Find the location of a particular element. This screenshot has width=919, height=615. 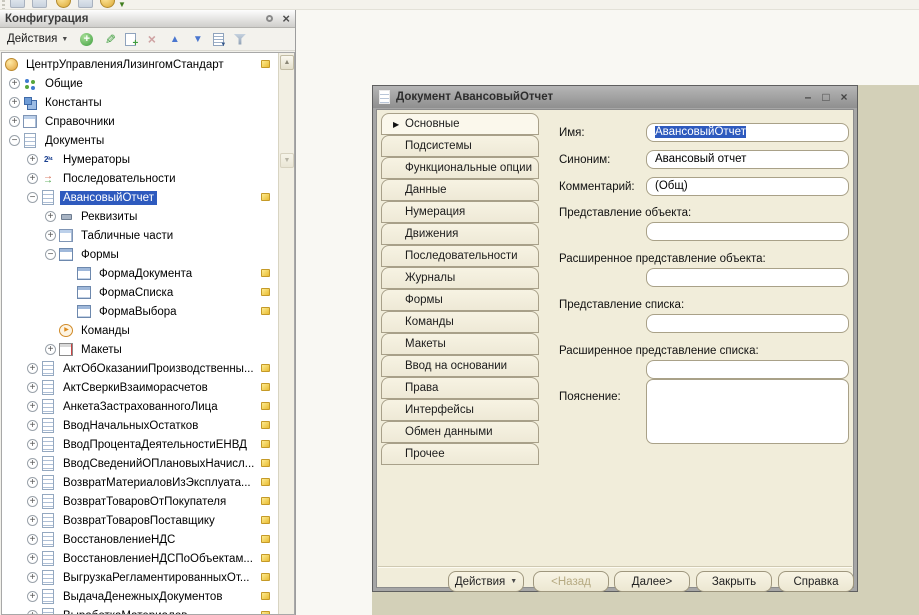

tab-интерфейсы: Интерфейсы is located at coordinates (460, 410).